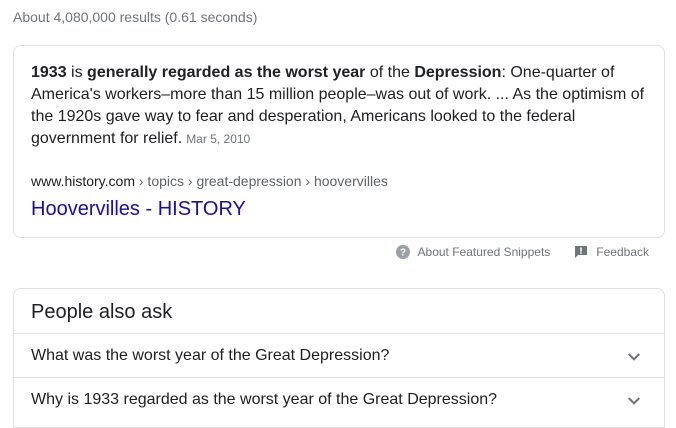  Describe the element at coordinates (581, 252) in the screenshot. I see `feedback-icon` at that location.